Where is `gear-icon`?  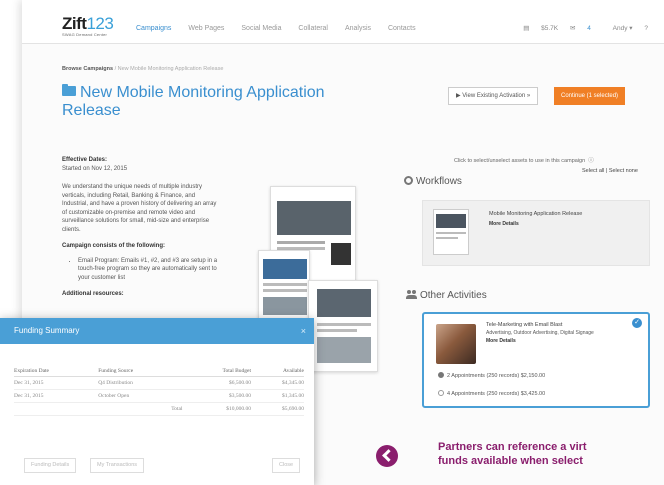
gear-icon is located at coordinates (408, 180).